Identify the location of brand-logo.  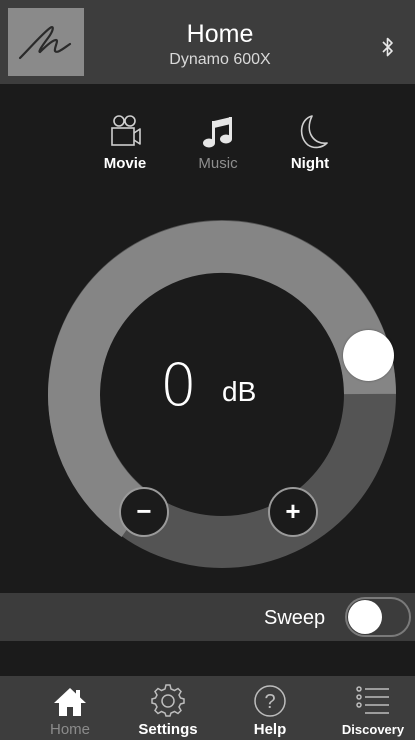
(46, 42).